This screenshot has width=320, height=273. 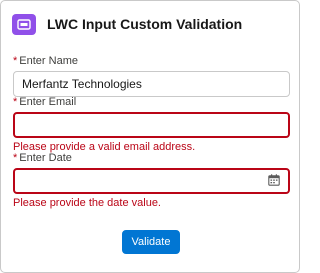 What do you see at coordinates (48, 102) in the screenshot?
I see `email-label-text: Enter Email` at bounding box center [48, 102].